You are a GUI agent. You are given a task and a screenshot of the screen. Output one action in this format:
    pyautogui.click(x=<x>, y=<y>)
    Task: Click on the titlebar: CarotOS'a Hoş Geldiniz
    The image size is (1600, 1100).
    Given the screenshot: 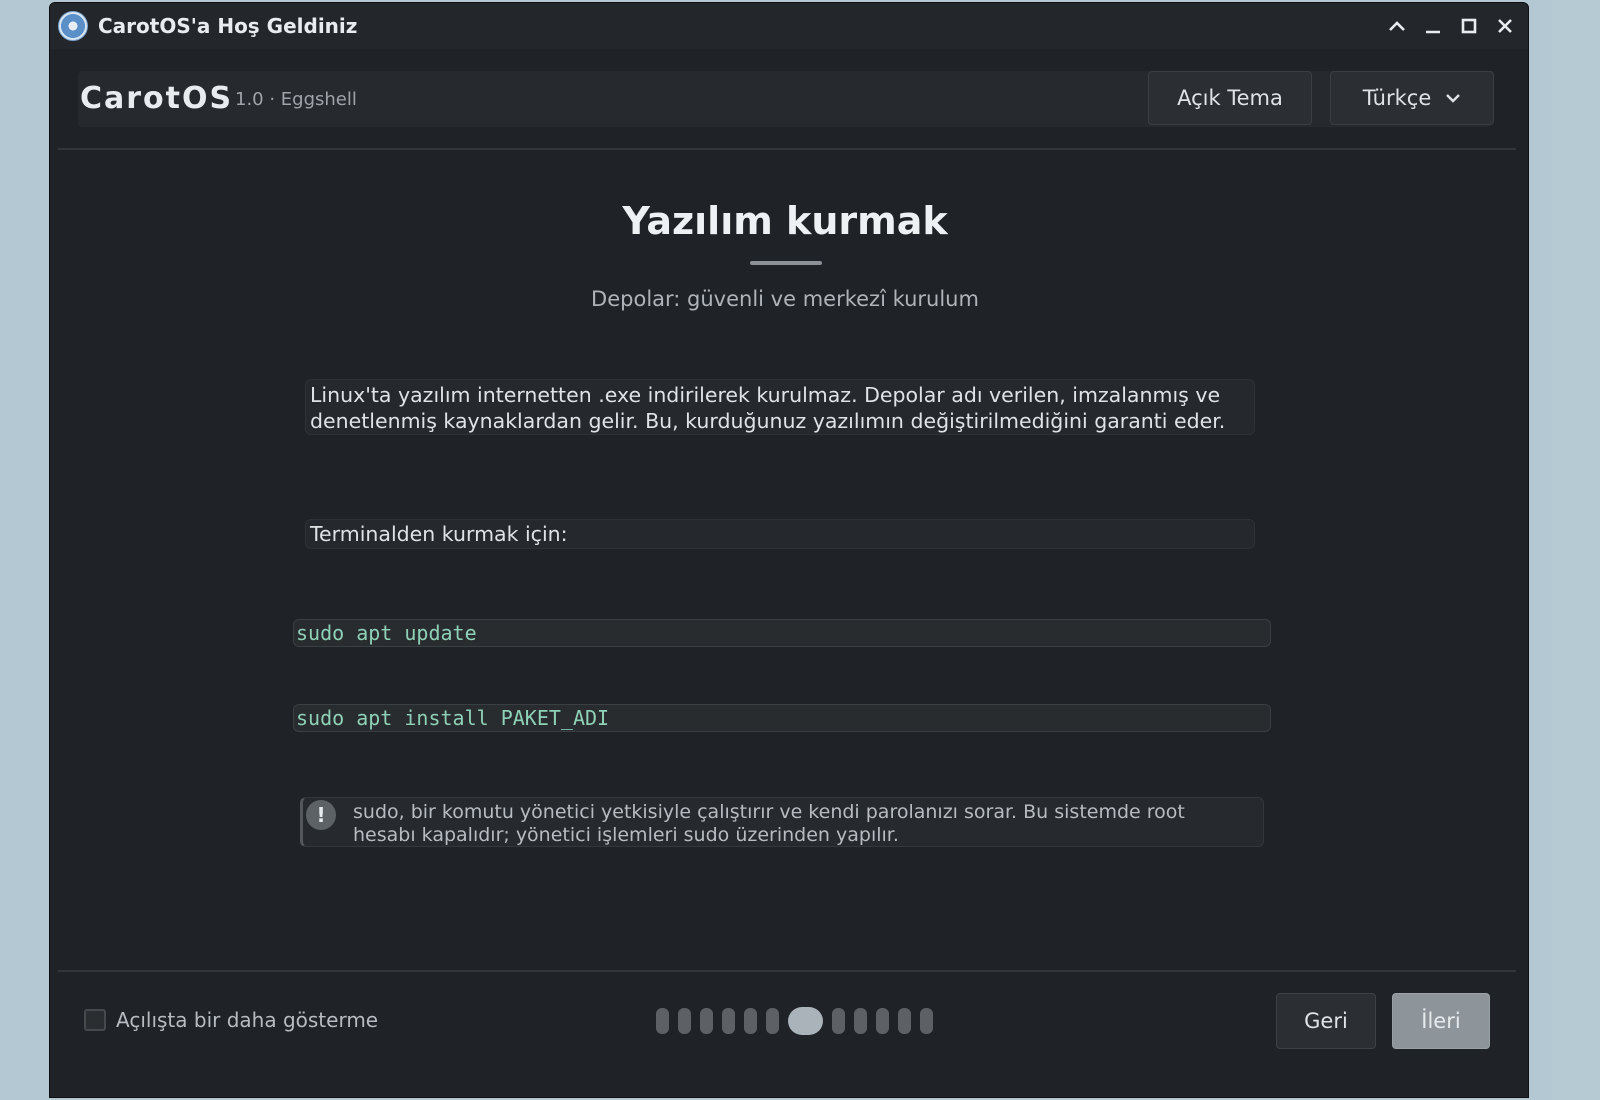 What is the action you would take?
    pyautogui.click(x=789, y=26)
    